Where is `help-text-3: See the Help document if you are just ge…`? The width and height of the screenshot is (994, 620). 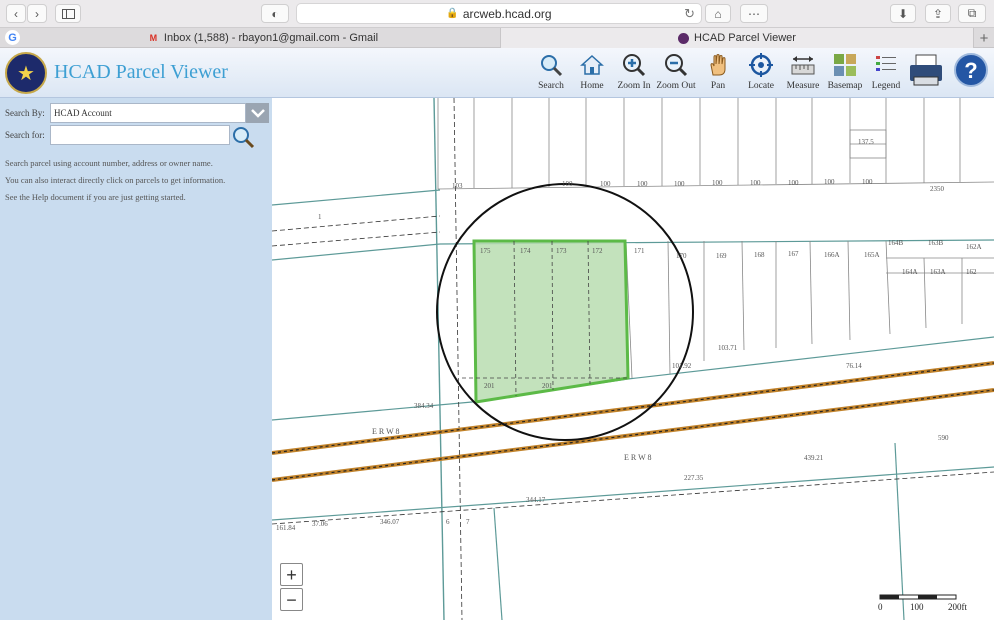 help-text-3: See the Help document if you are just ge… is located at coordinates (95, 197).